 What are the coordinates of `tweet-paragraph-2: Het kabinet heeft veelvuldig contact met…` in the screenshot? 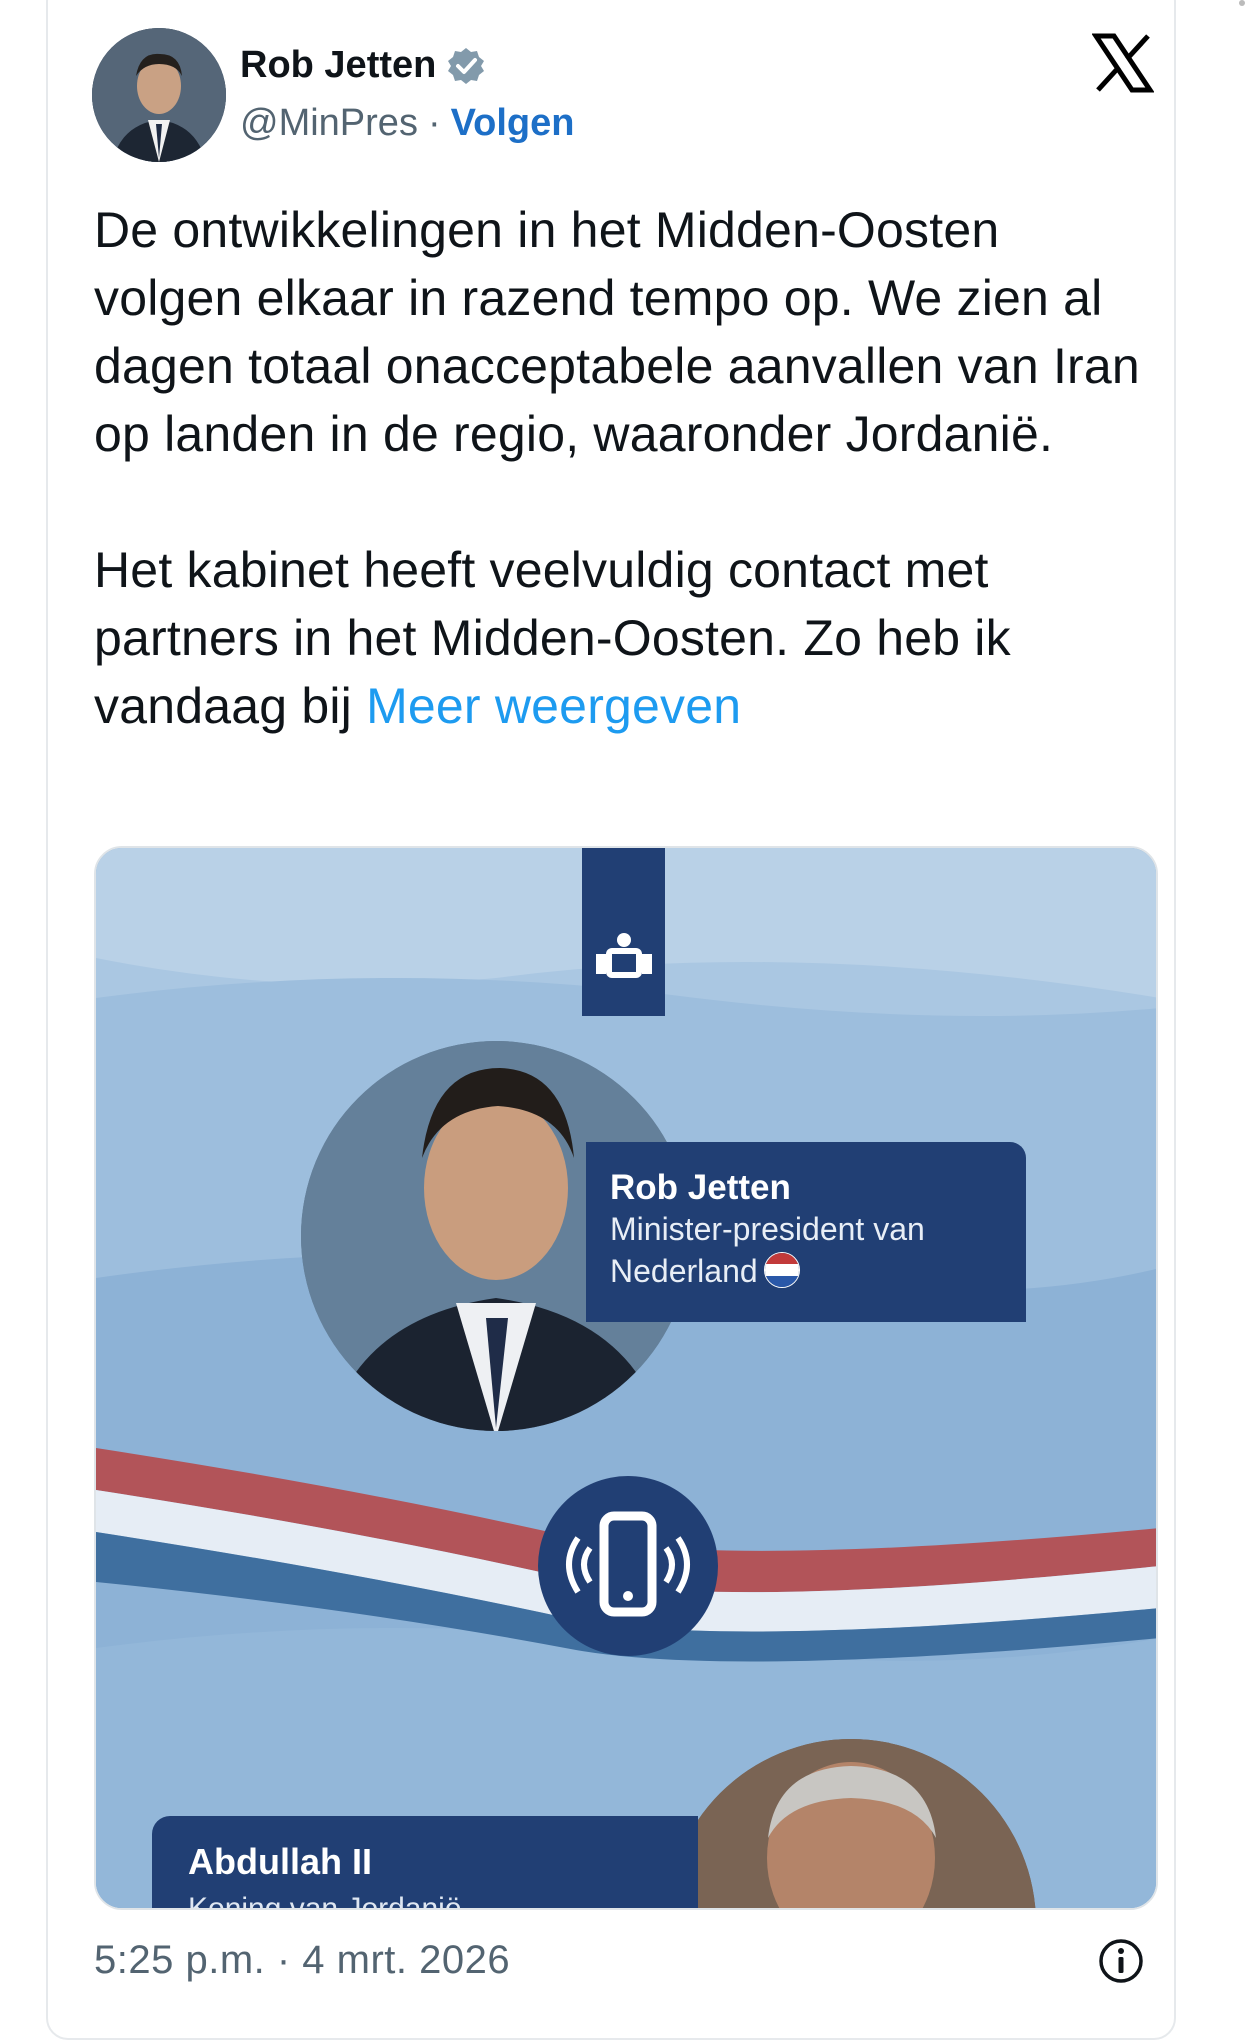 It's located at (624, 638).